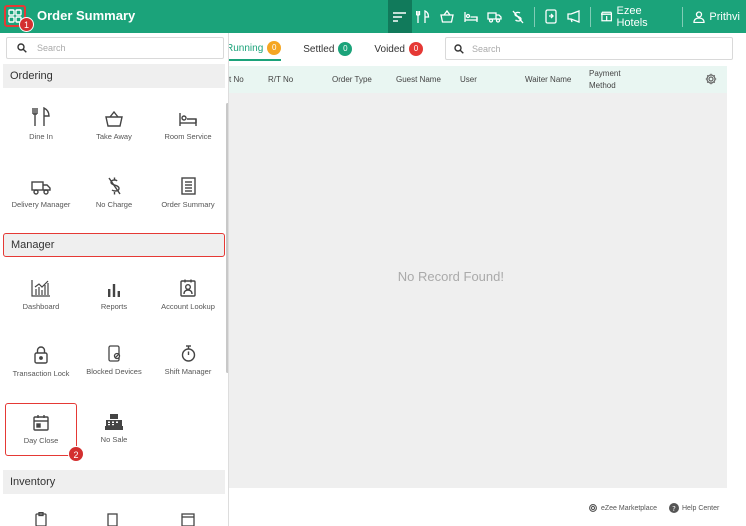 The image size is (746, 526). What do you see at coordinates (114, 76) in the screenshot?
I see `section-ordering: Ordering` at bounding box center [114, 76].